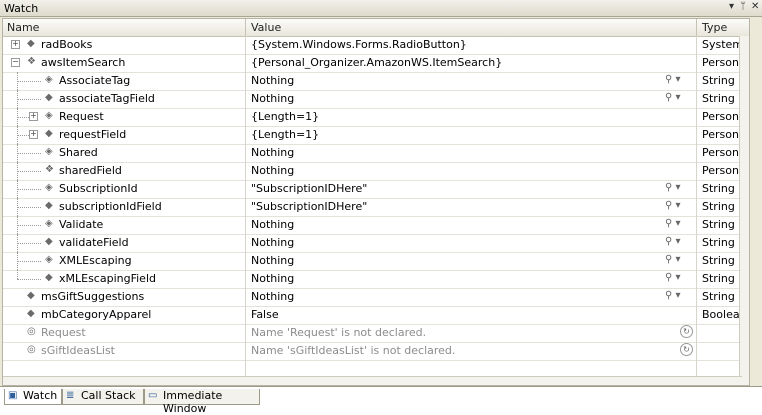 Image resolution: width=762 pixels, height=415 pixels. I want to click on dropdown-icon: ▾, so click(731, 6).